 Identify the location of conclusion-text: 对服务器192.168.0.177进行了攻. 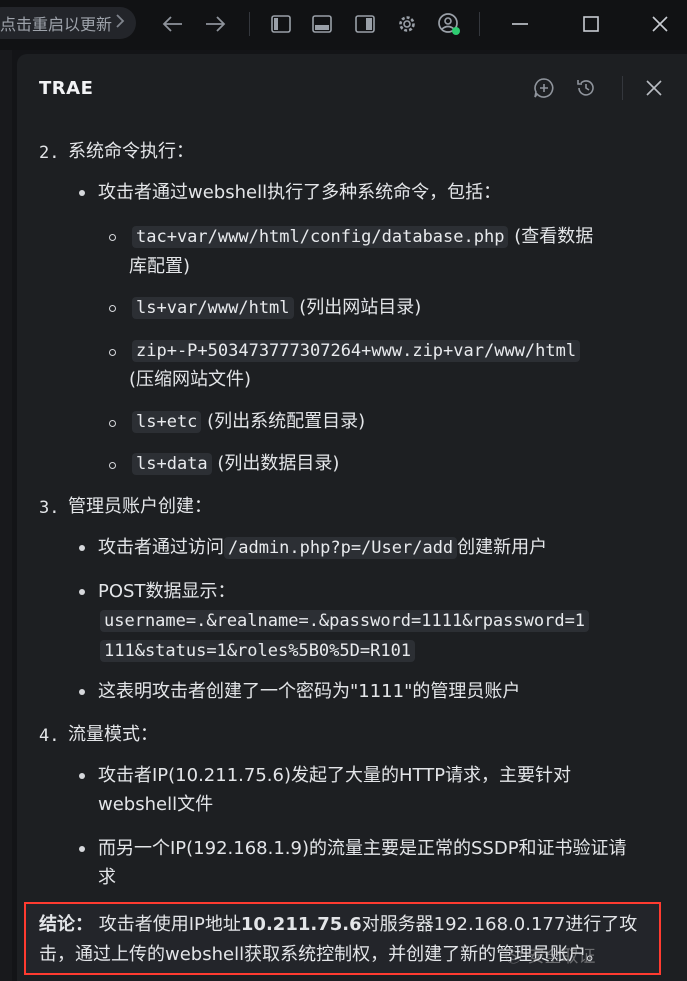
(499, 924).